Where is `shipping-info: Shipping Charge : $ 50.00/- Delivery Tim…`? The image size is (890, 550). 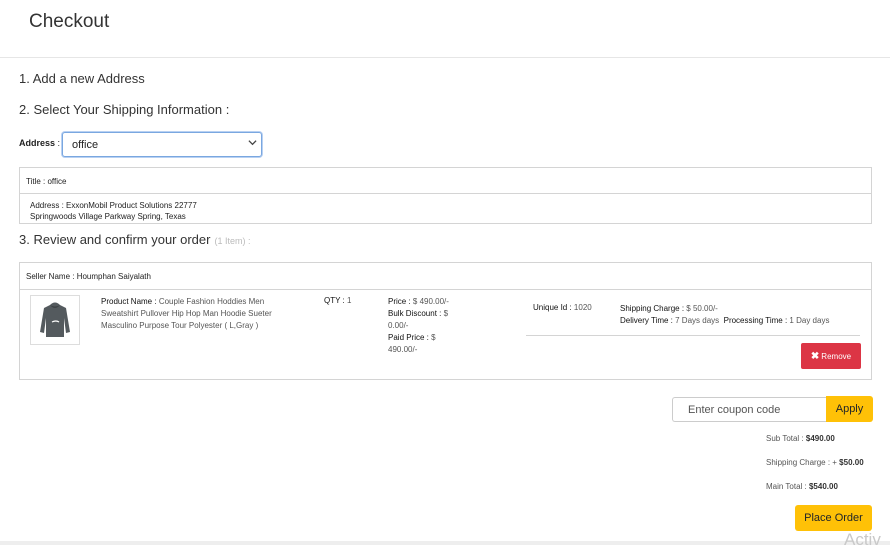
shipping-info: Shipping Charge : $ 50.00/- Delivery Tim… is located at coordinates (724, 315).